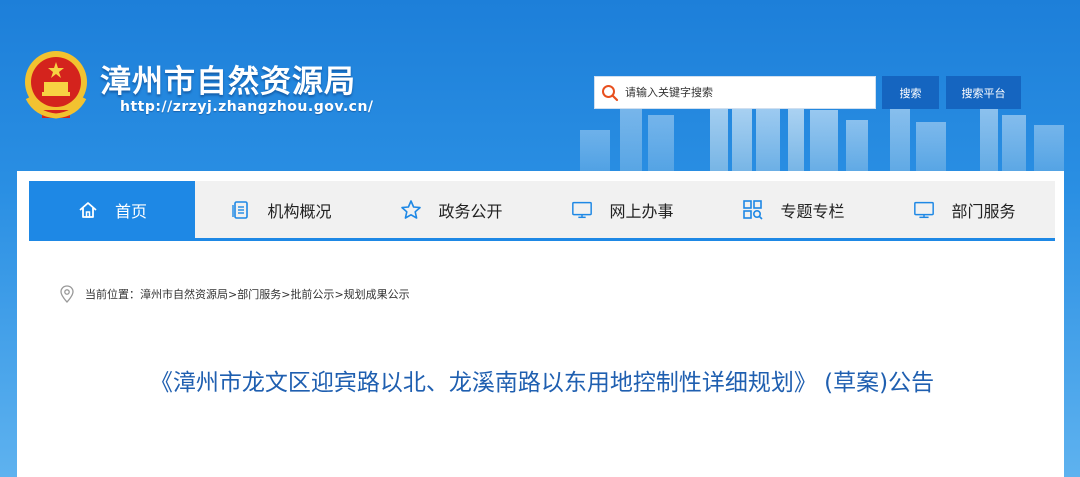 This screenshot has width=1080, height=477. I want to click on nav-item-label: 专题专栏, so click(812, 211).